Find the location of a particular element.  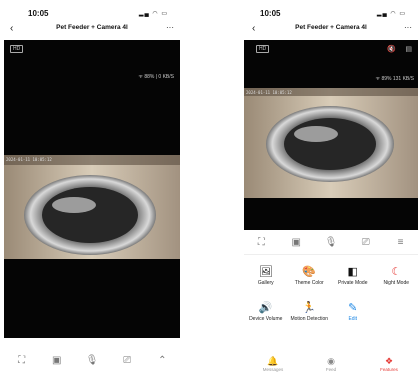

gallery-icon: 🖼 is located at coordinates (265, 272).